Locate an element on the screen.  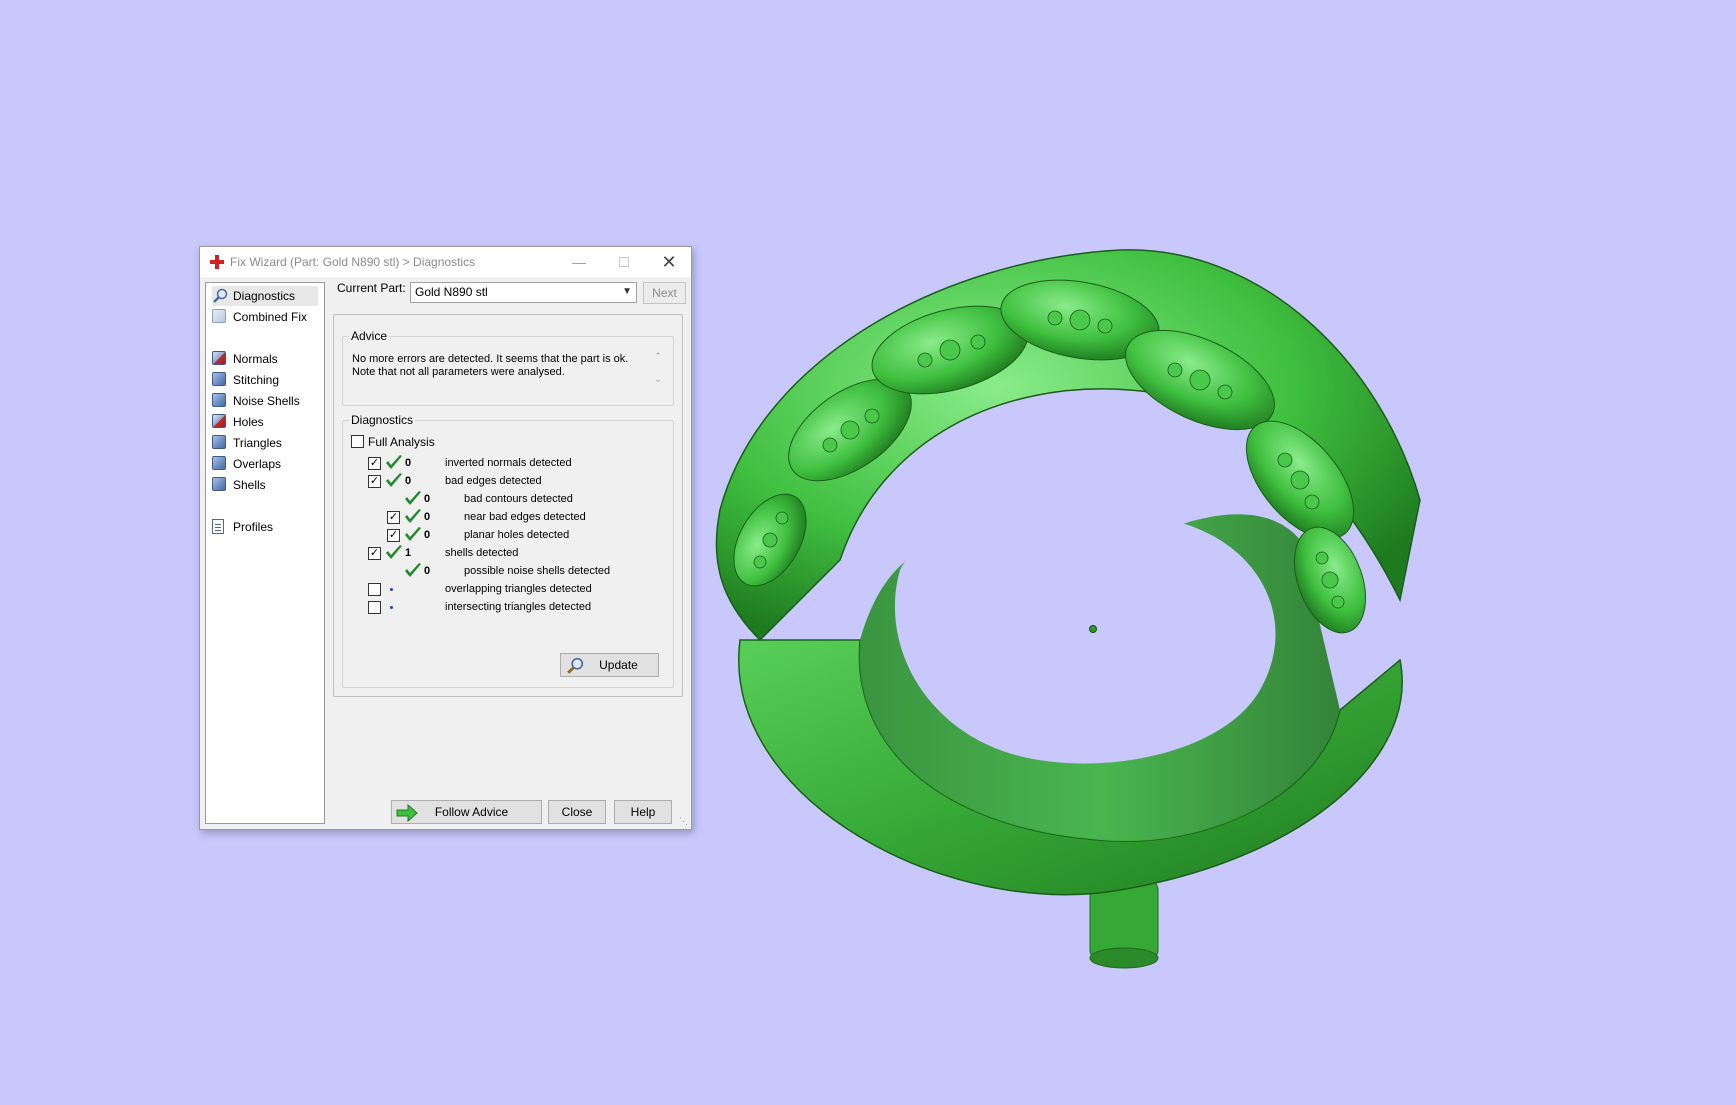
maximize-button is located at coordinates (624, 262).